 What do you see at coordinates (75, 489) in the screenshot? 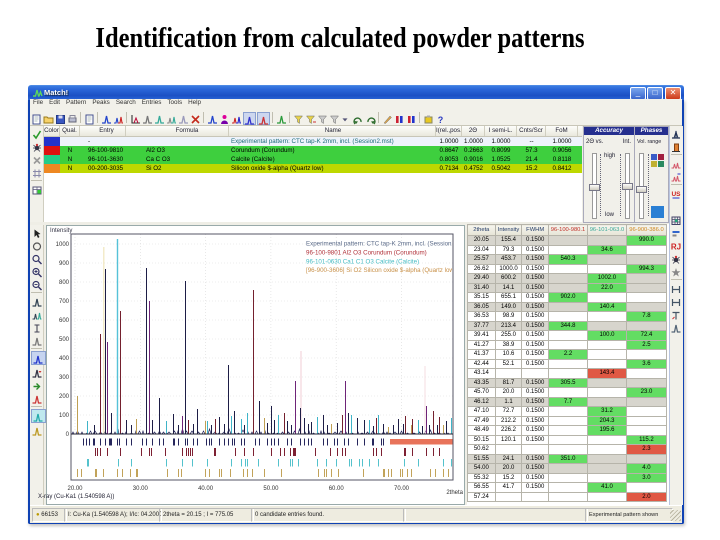
I see `svg-text: 20.00` at bounding box center [75, 489].